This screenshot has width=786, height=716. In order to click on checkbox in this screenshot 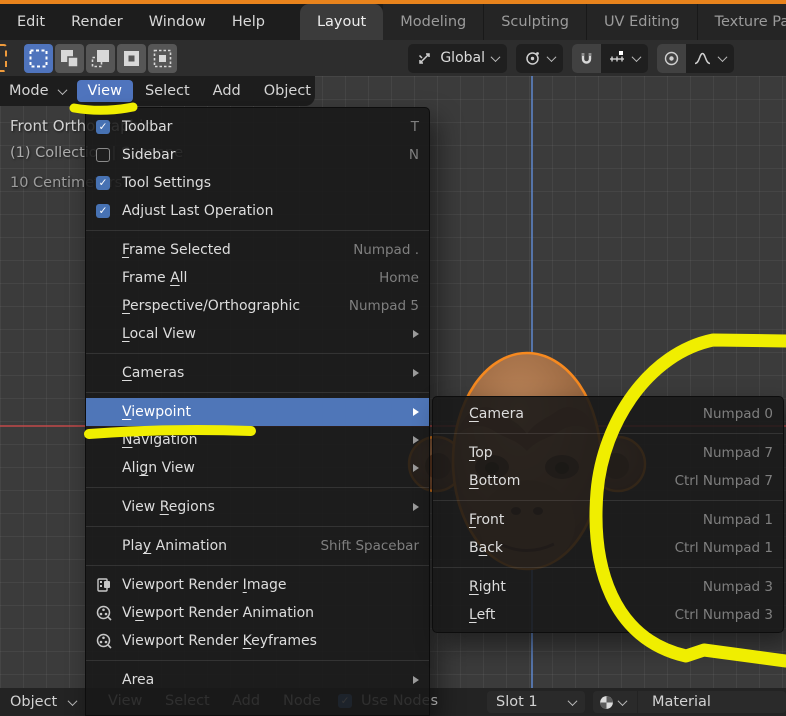, I will do `click(103, 155)`.